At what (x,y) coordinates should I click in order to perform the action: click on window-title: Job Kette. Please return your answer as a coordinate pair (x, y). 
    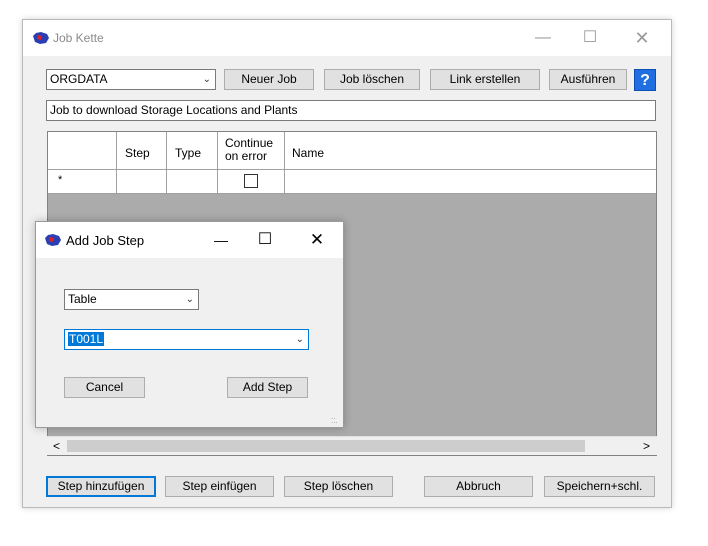
    Looking at the image, I should click on (78, 38).